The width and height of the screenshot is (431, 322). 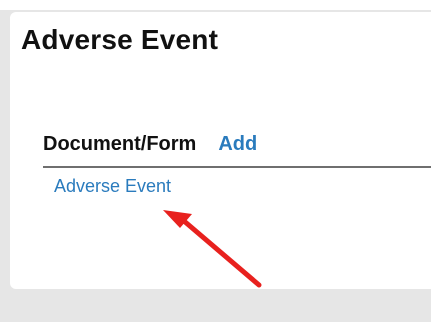 I want to click on document-form-header: Document/Form Add, so click(x=150, y=145).